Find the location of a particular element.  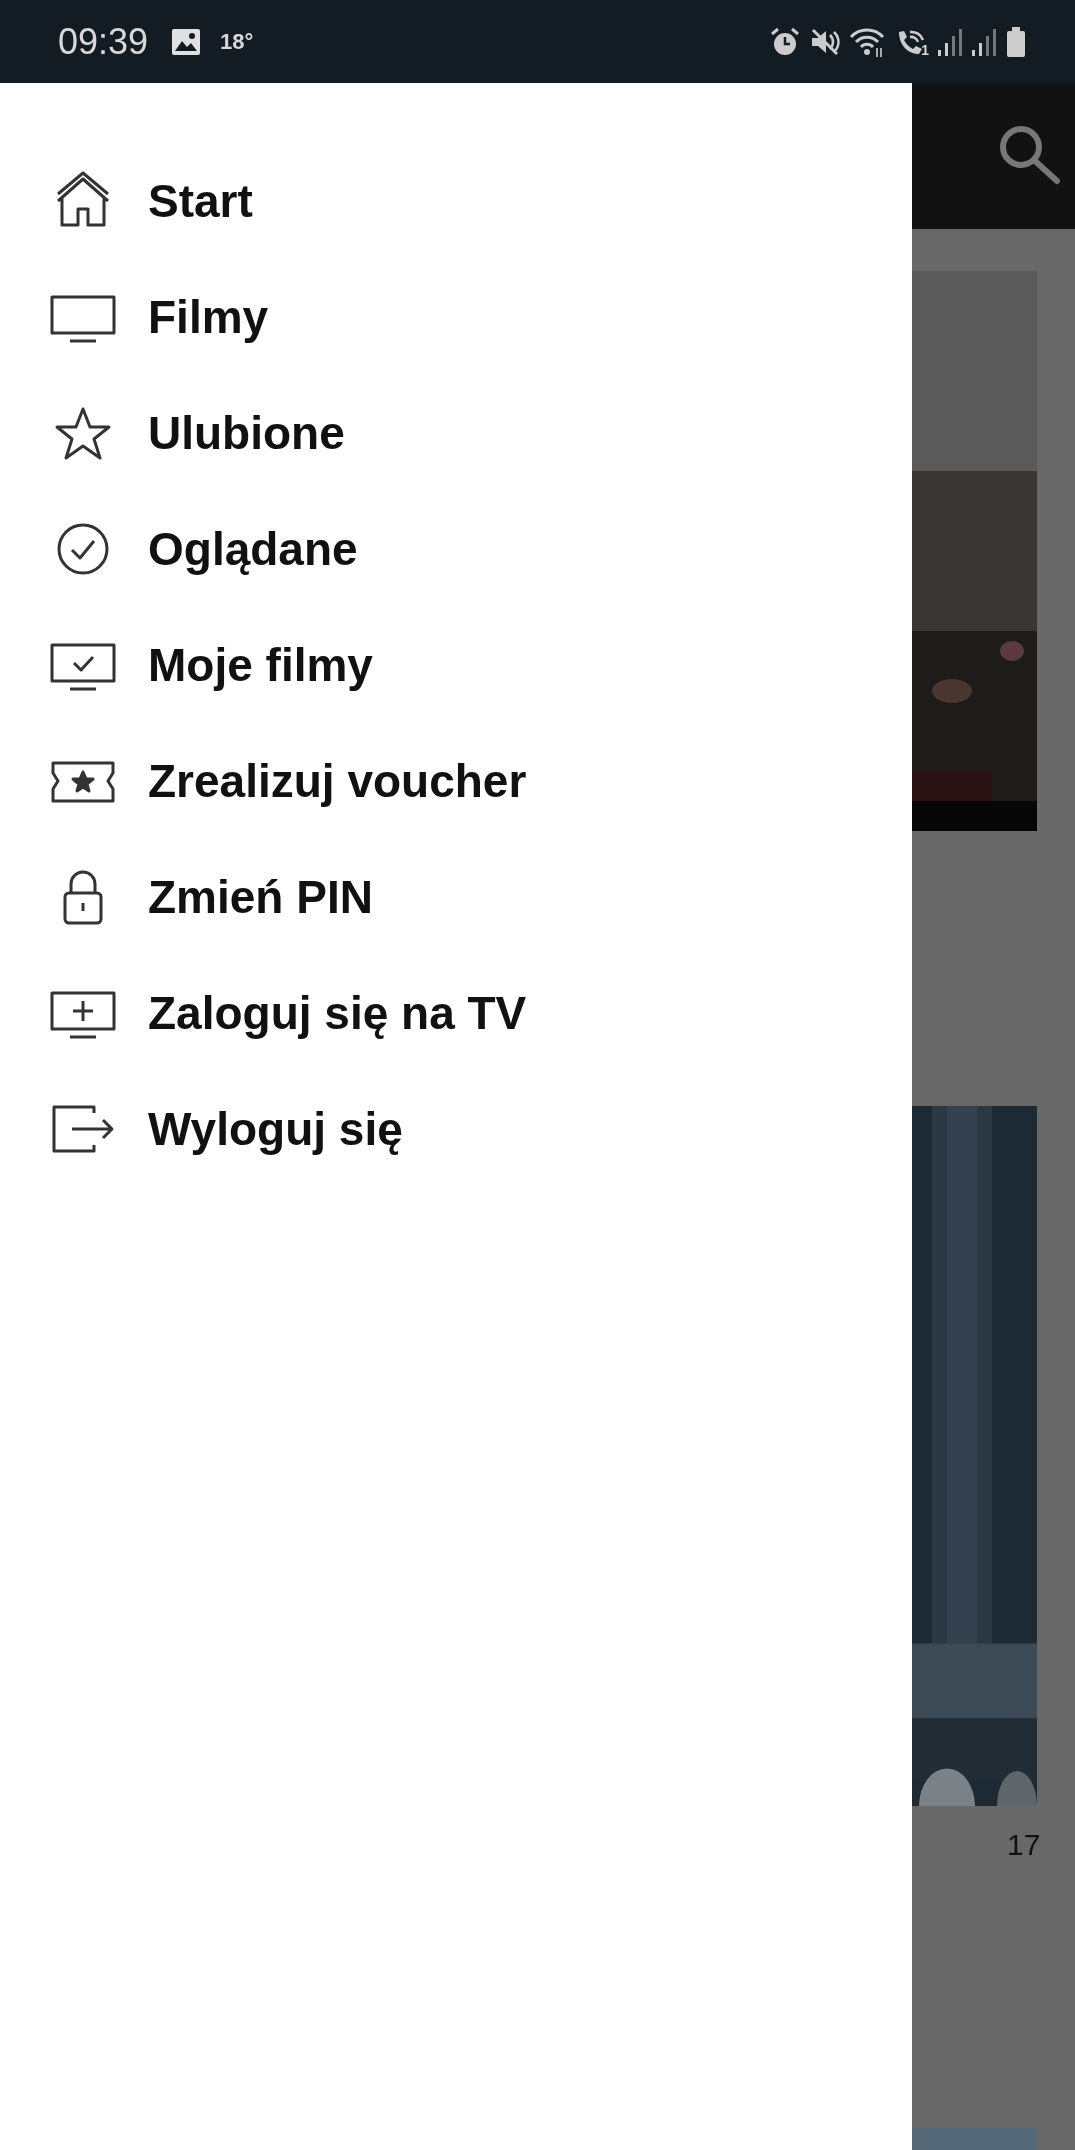

image-icon is located at coordinates (186, 41).